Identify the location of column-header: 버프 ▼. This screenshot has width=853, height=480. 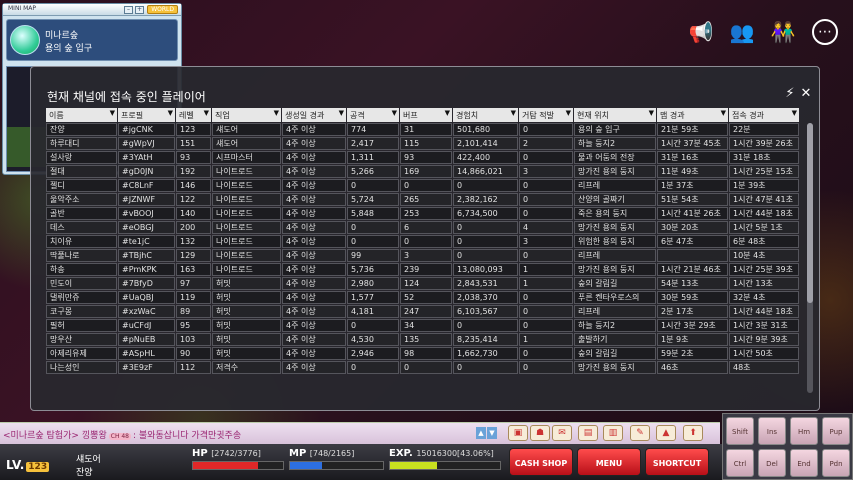
(426, 115).